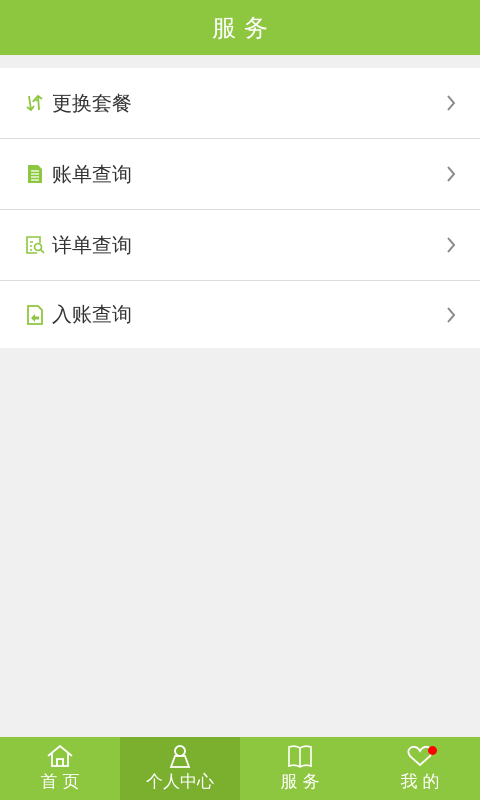 This screenshot has height=800, width=480. Describe the element at coordinates (35, 103) in the screenshot. I see `swap-arrows-icon` at that location.